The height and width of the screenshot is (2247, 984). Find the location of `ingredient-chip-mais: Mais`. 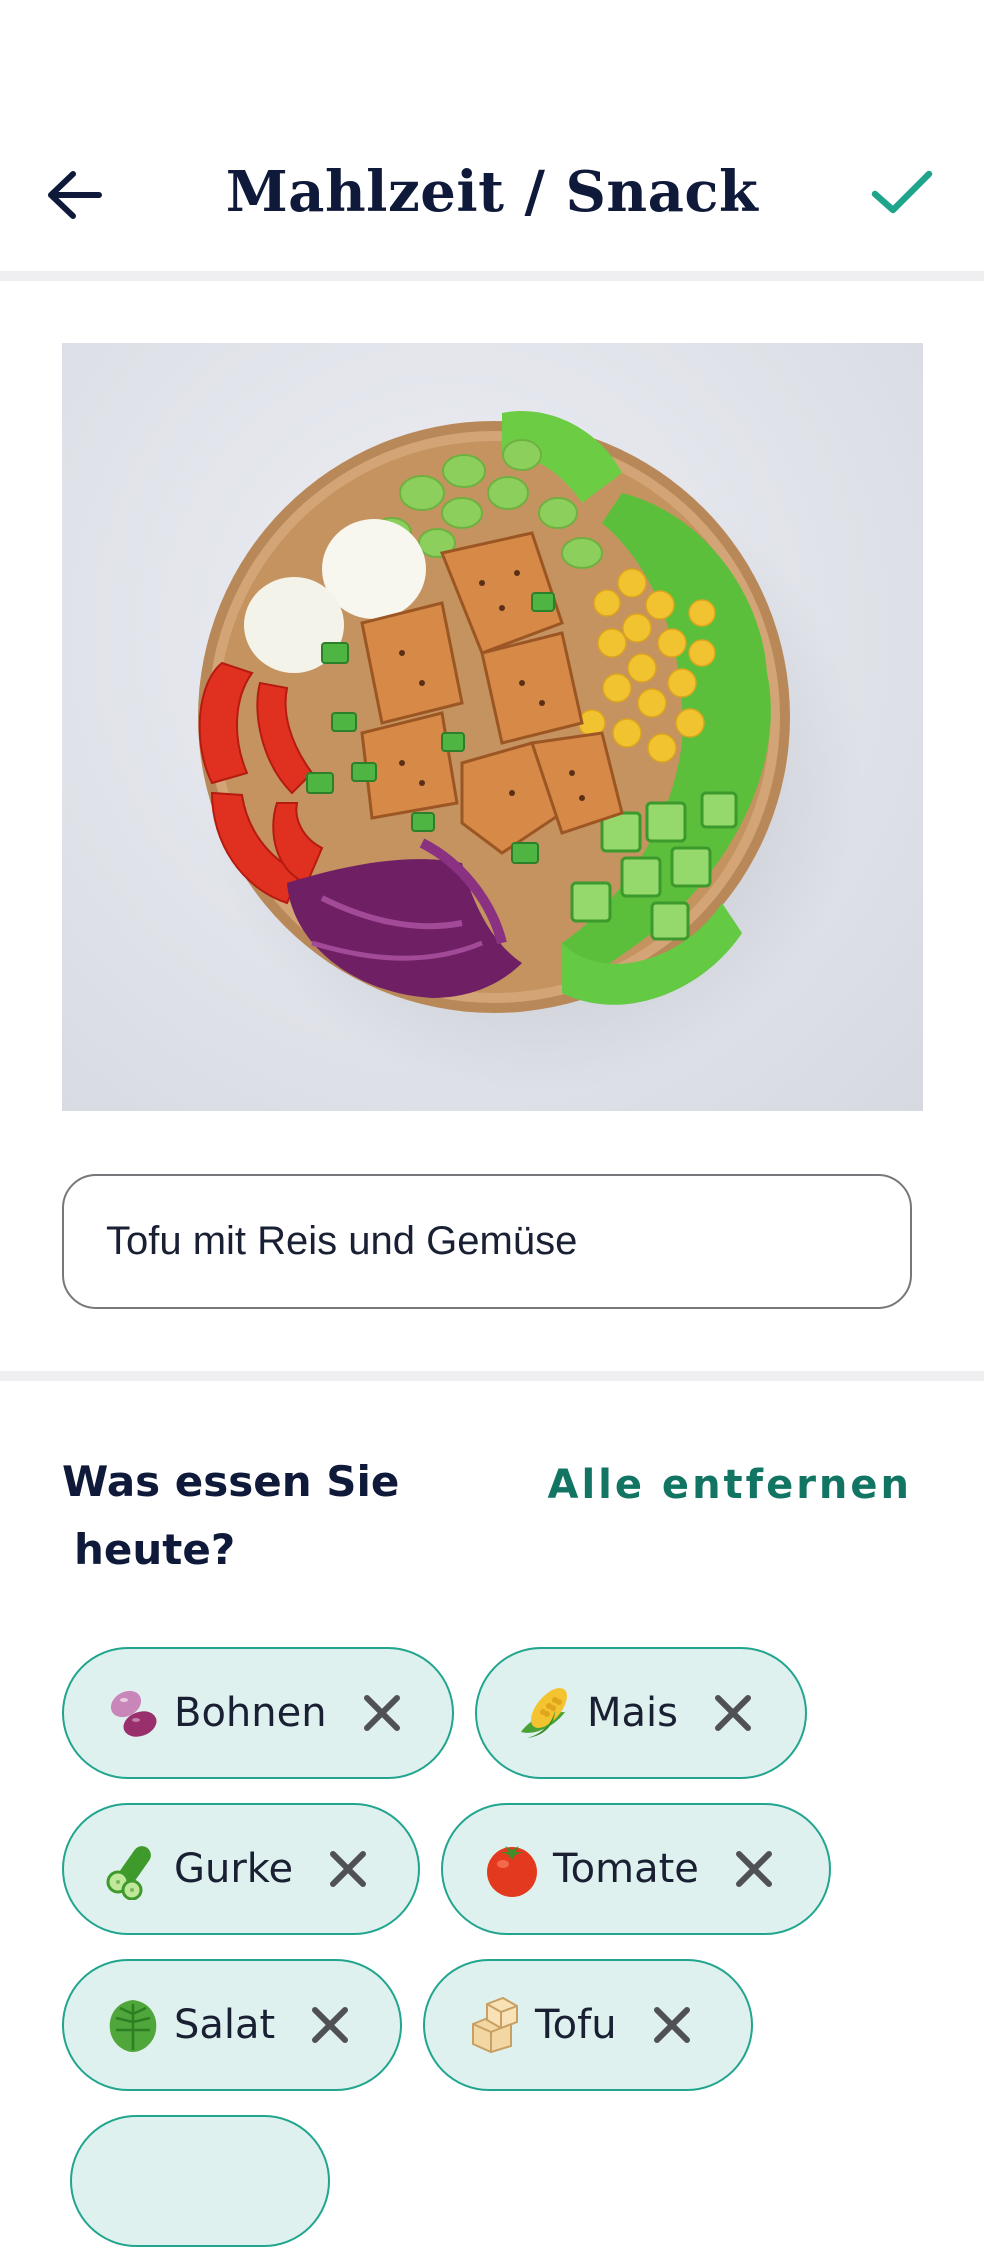

ingredient-chip-mais: Mais is located at coordinates (641, 1713).